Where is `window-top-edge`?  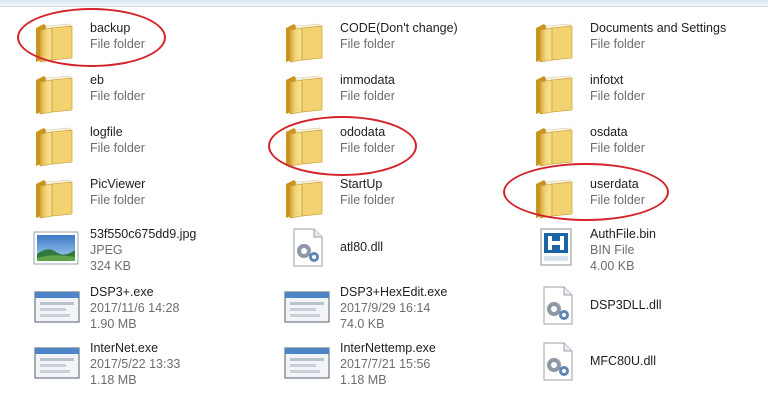
window-top-edge is located at coordinates (384, 3).